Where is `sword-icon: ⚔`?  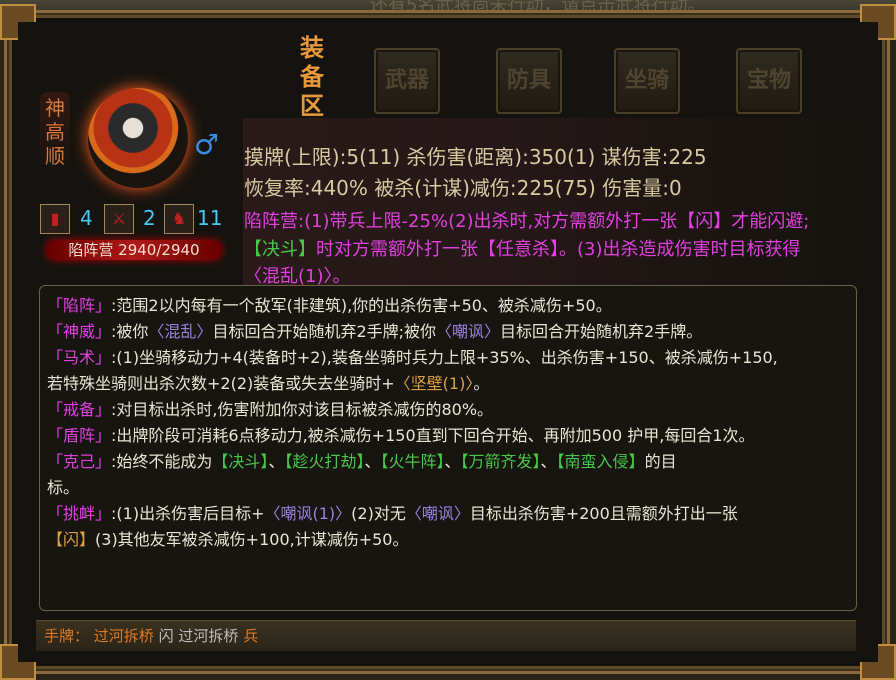 sword-icon: ⚔ is located at coordinates (119, 219).